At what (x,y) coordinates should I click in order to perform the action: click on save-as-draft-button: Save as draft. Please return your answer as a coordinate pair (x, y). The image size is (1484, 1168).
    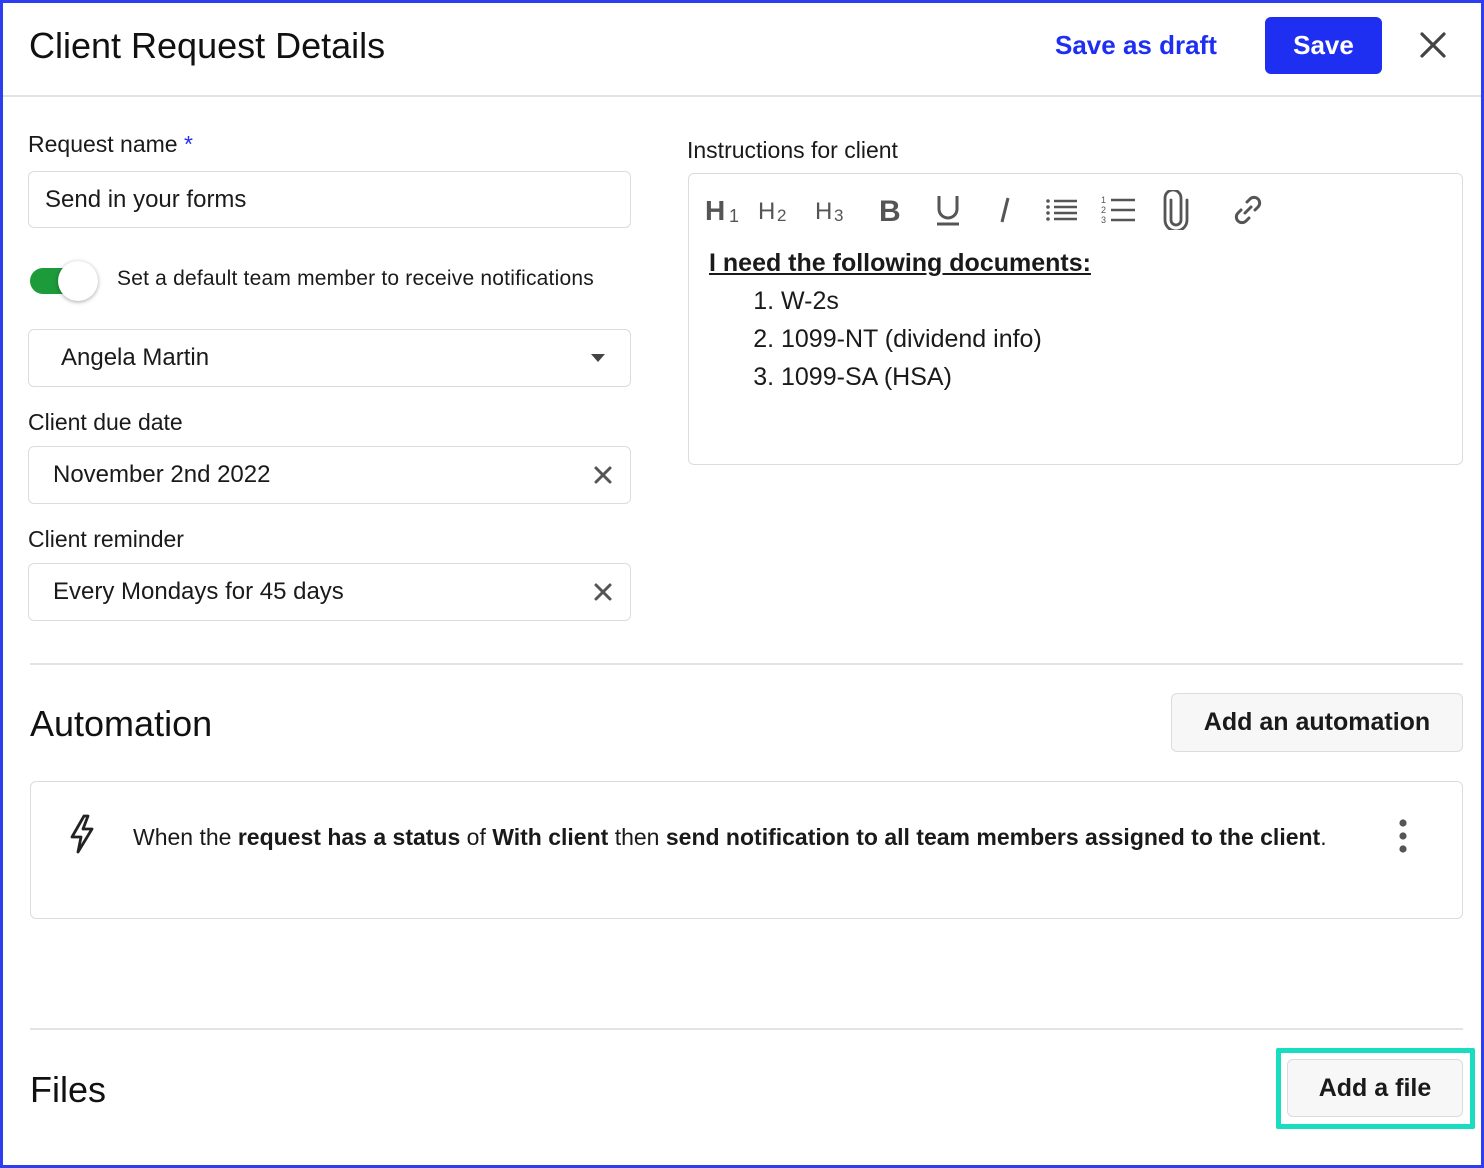
    Looking at the image, I should click on (1136, 45).